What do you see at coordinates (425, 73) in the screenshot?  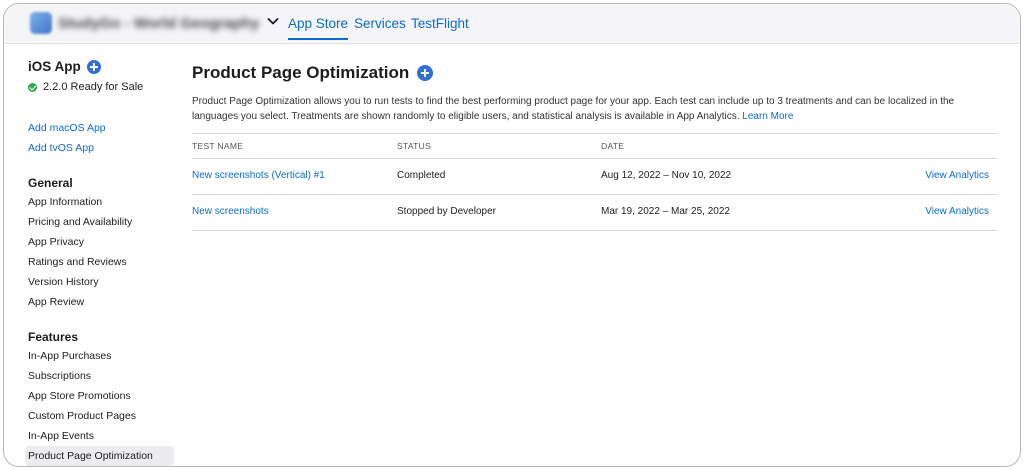 I see `add-test-icon` at bounding box center [425, 73].